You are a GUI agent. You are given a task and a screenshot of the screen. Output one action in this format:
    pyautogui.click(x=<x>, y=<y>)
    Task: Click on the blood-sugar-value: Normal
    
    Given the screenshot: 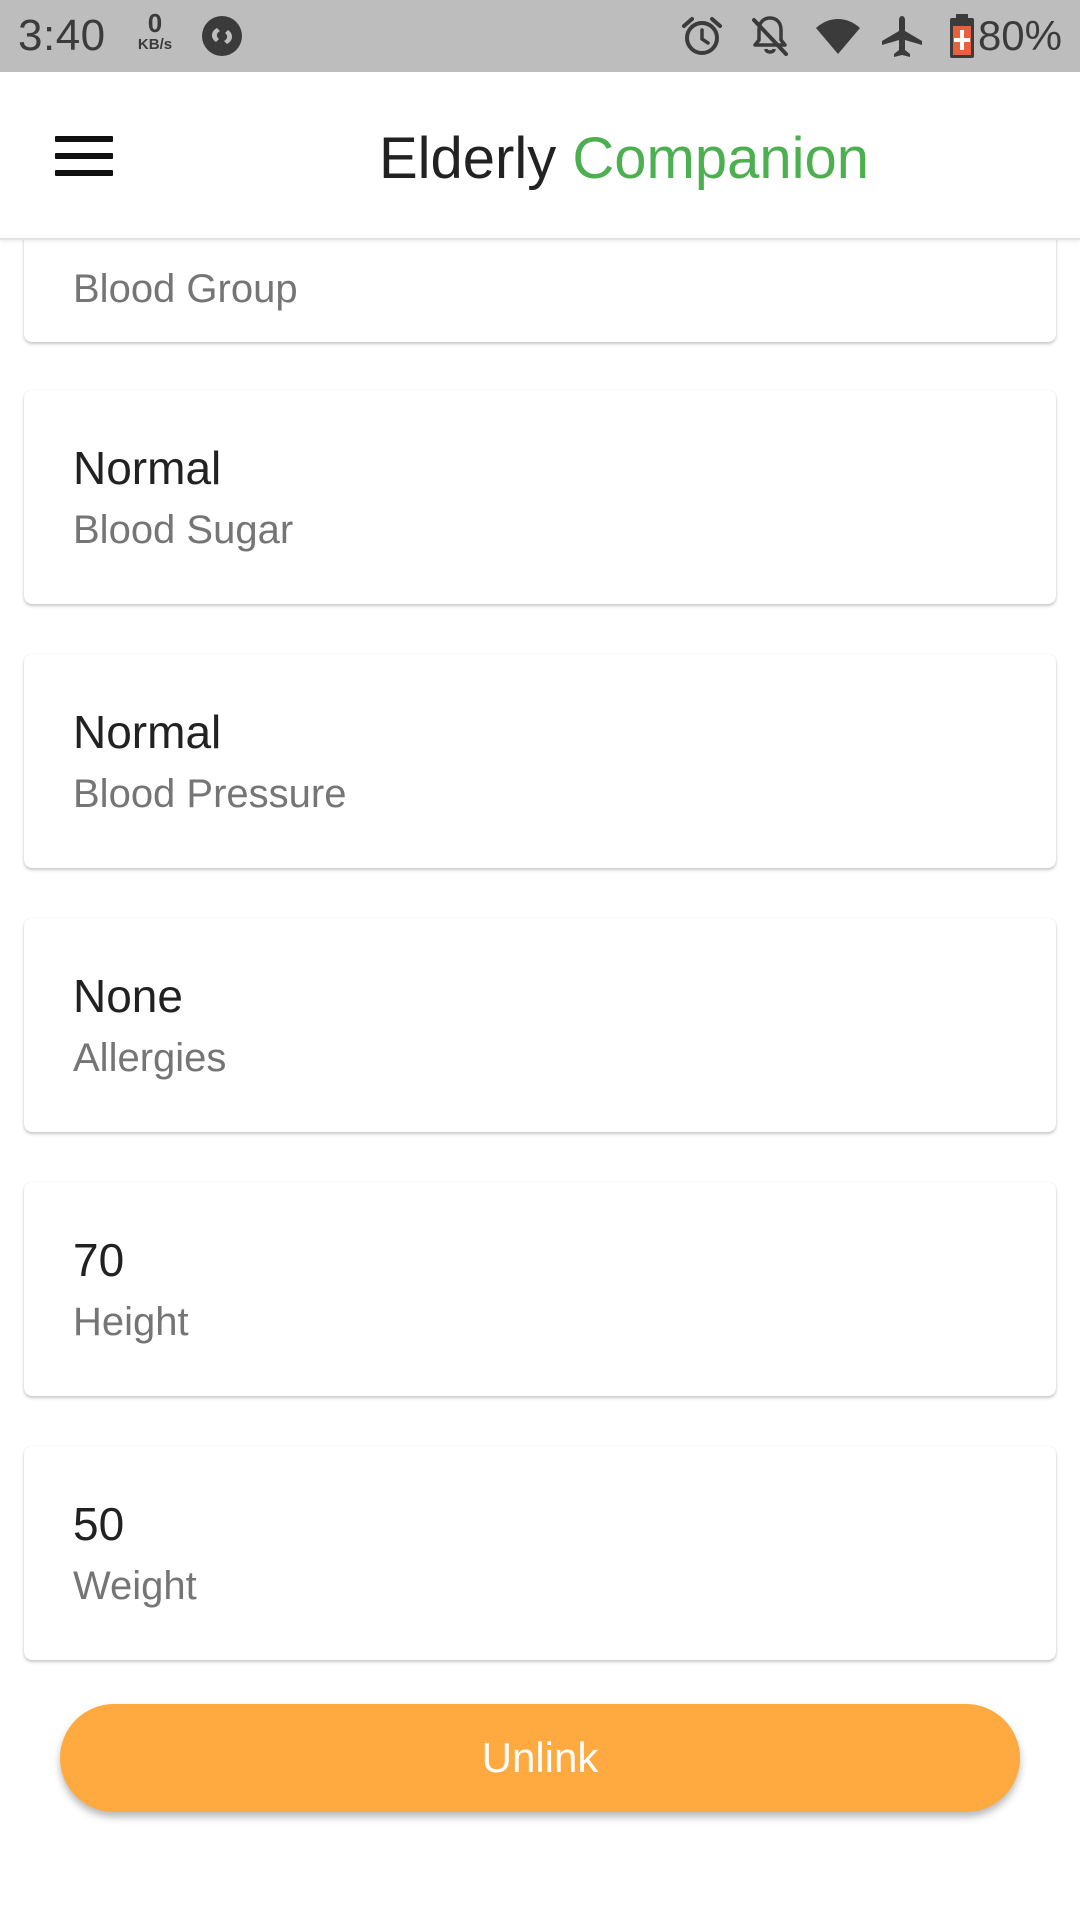 What is the action you would take?
    pyautogui.click(x=147, y=468)
    